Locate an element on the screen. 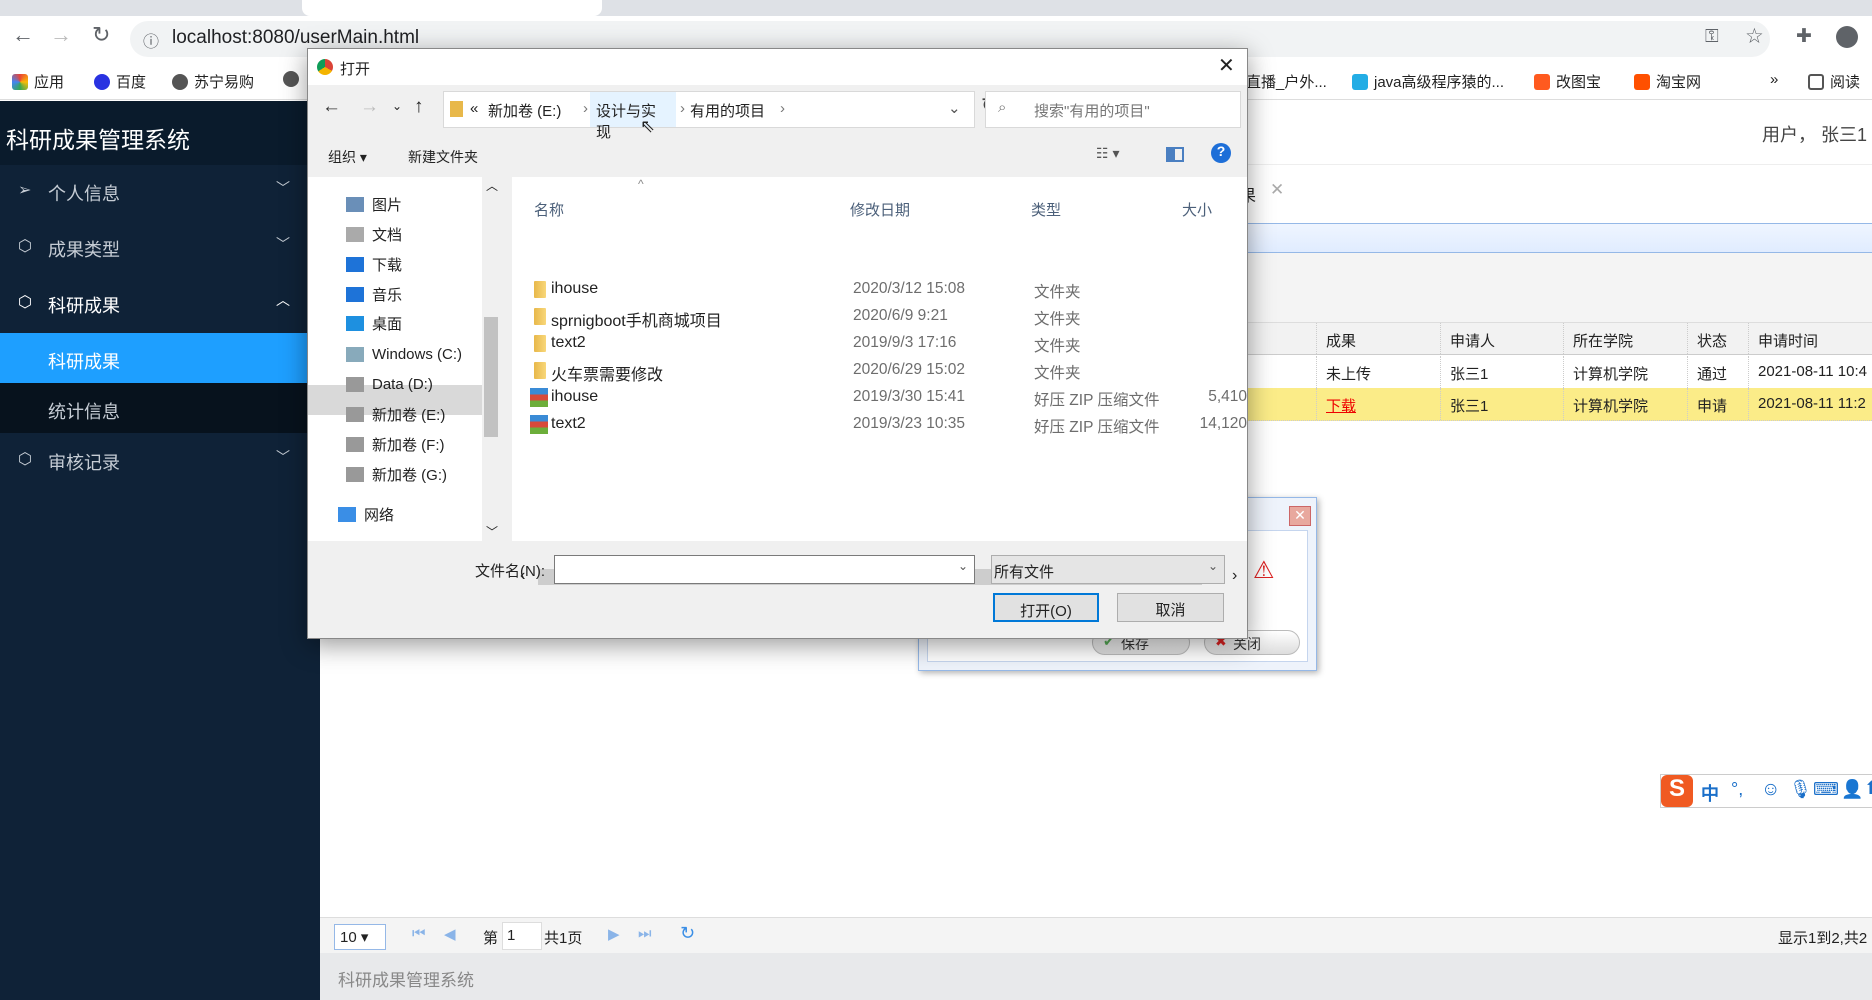 The height and width of the screenshot is (1000, 1872). breadcrumb-item: 有用的项目 is located at coordinates (727, 110).